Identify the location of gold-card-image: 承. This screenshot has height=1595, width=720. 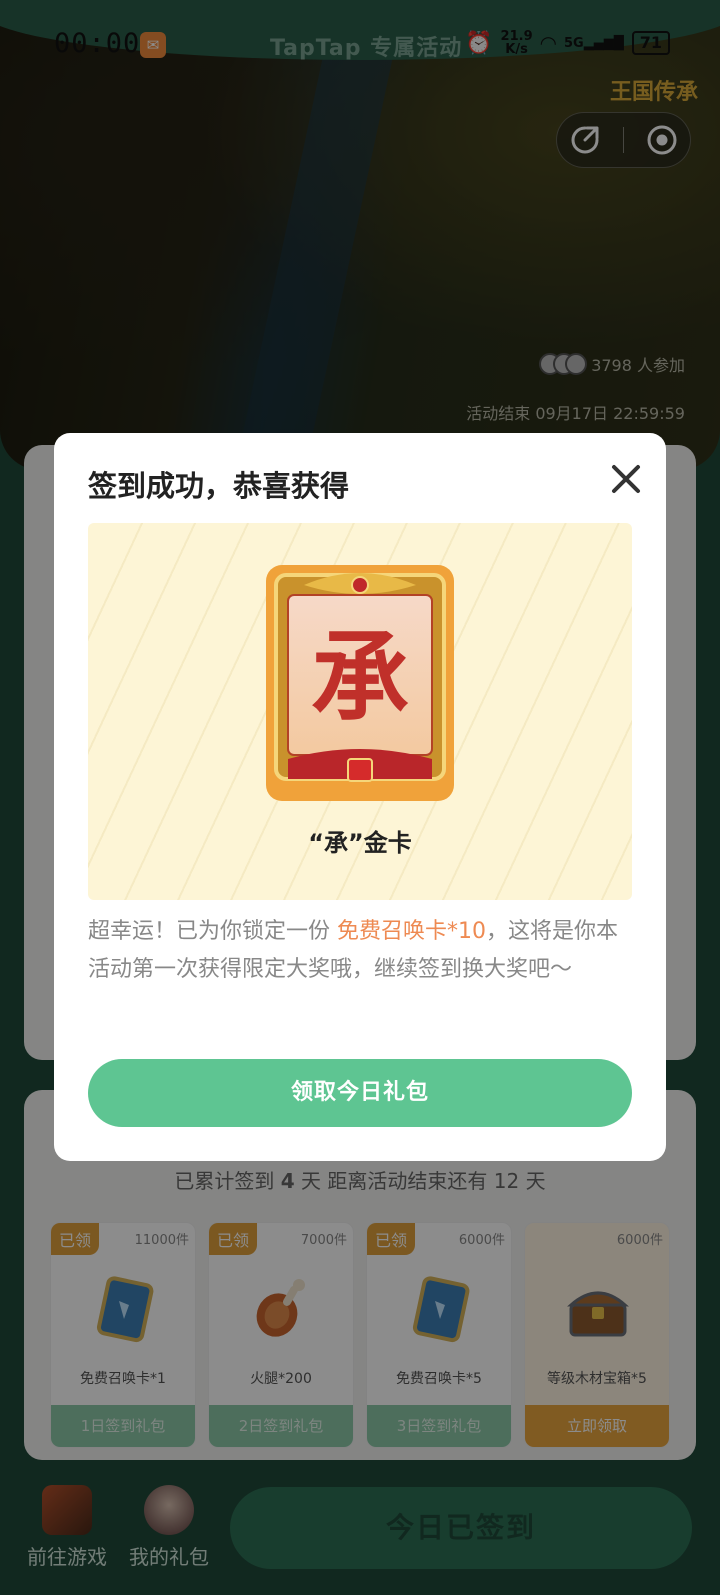
(360, 683).